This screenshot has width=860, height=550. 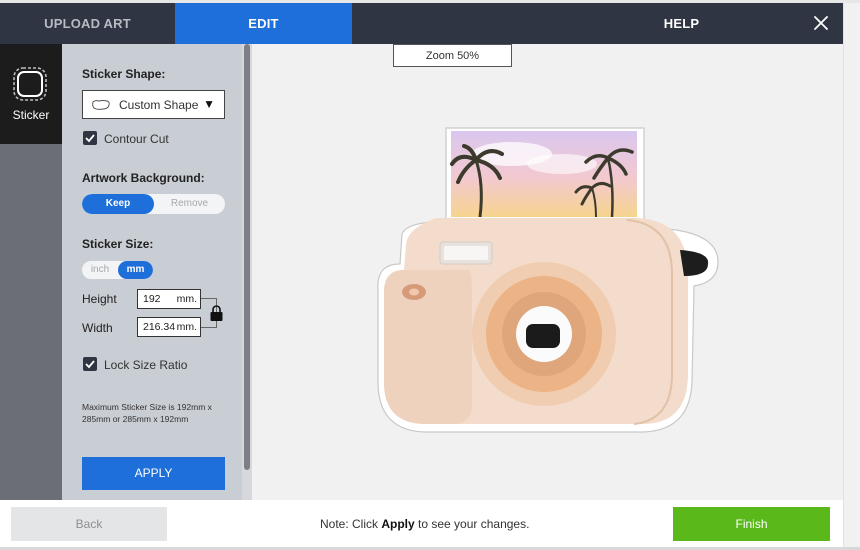 What do you see at coordinates (209, 104) in the screenshot?
I see `chevron-down-icon: ▼` at bounding box center [209, 104].